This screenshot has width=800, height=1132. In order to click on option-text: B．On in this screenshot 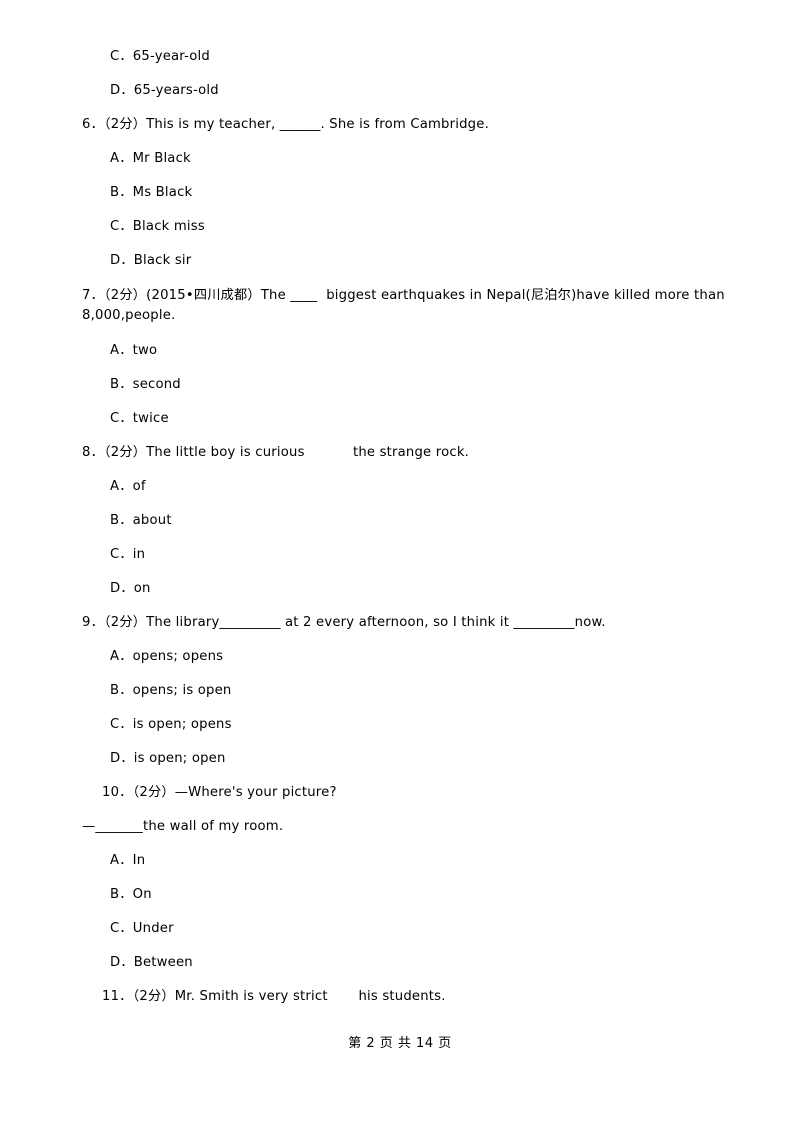, I will do `click(131, 895)`.